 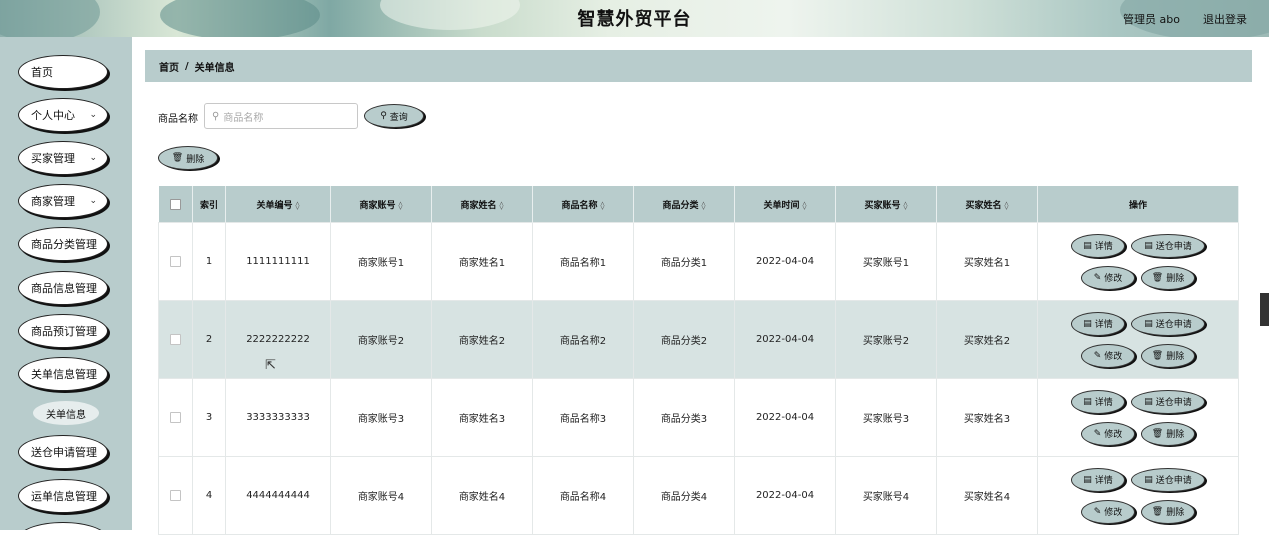 I want to click on breadcrumb-current: 关单信息, so click(x=214, y=68).